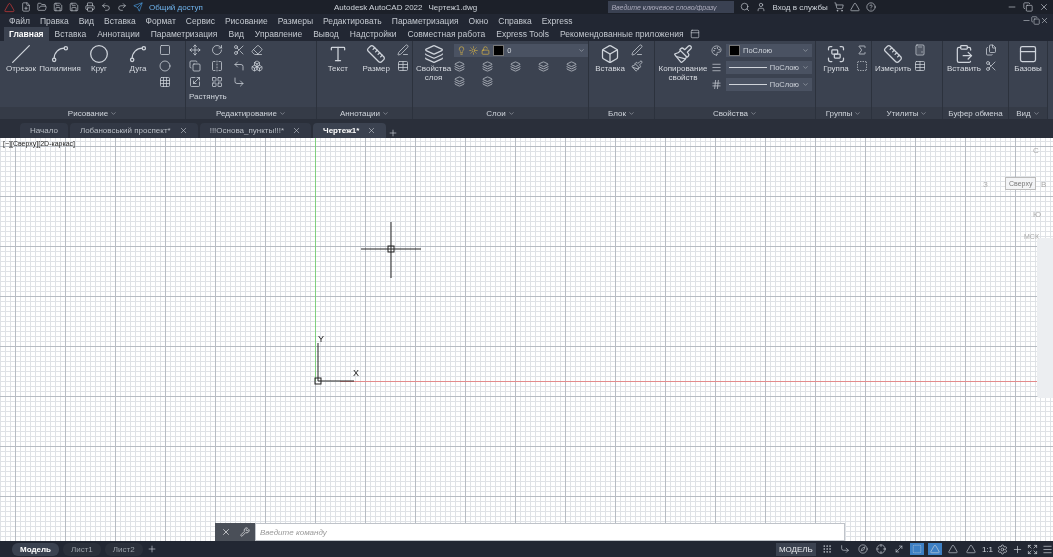 This screenshot has height=557, width=1053. What do you see at coordinates (557, 20) in the screenshot?
I see `menu-item: Express` at bounding box center [557, 20].